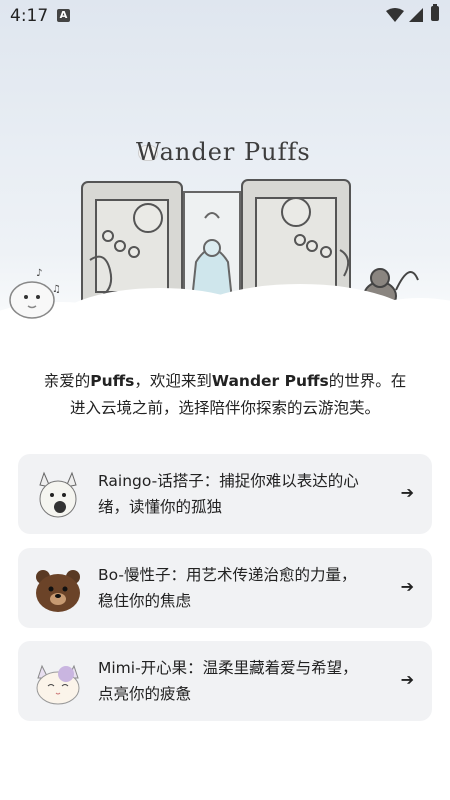 The image size is (450, 800). Describe the element at coordinates (58, 591) in the screenshot. I see `brown-bear-icon` at that location.